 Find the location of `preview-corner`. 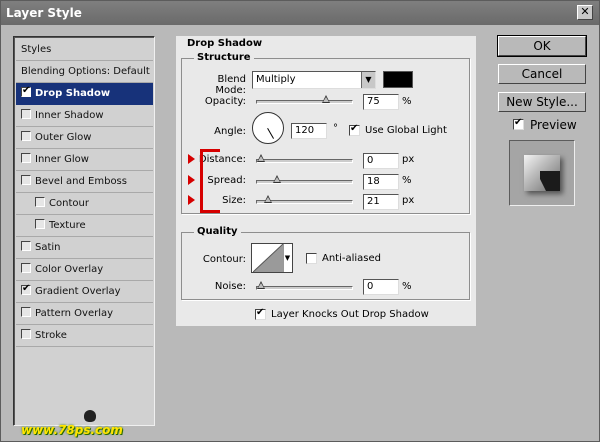

preview-corner is located at coordinates (550, 181).